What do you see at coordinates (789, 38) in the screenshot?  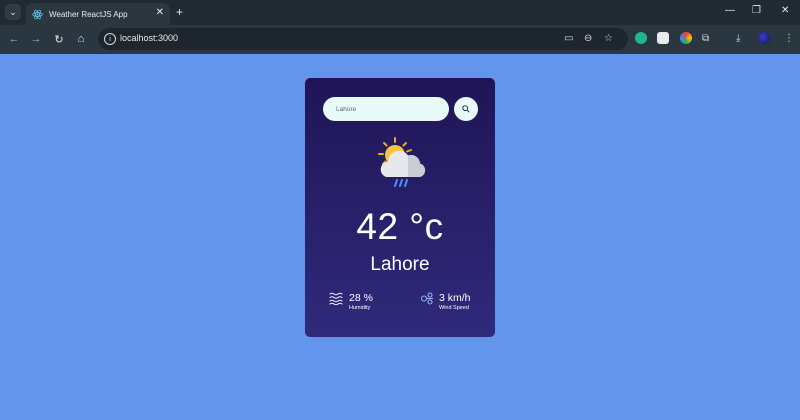 I see `menu-kebab-icon: ⋮` at bounding box center [789, 38].